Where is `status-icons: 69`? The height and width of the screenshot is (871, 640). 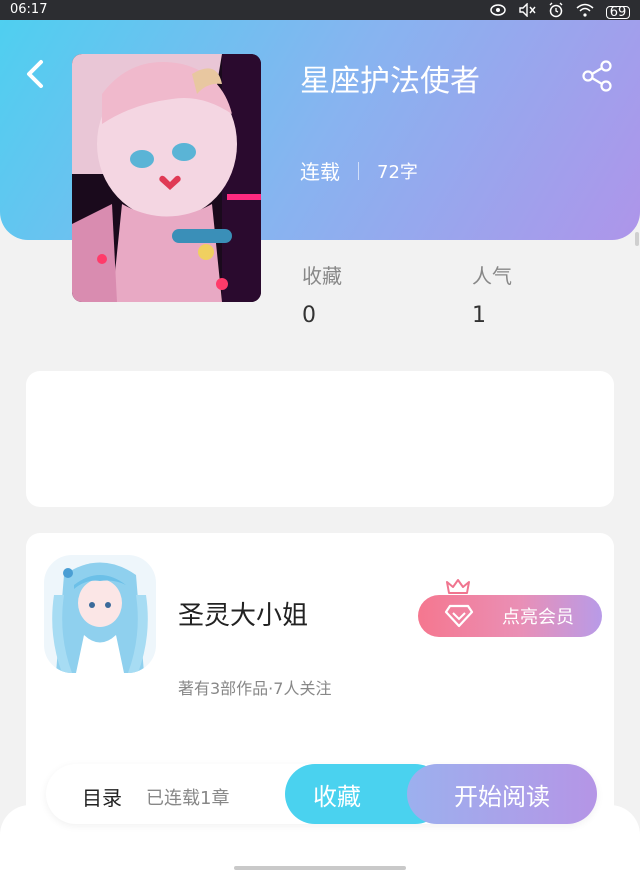 status-icons: 69 is located at coordinates (560, 12).